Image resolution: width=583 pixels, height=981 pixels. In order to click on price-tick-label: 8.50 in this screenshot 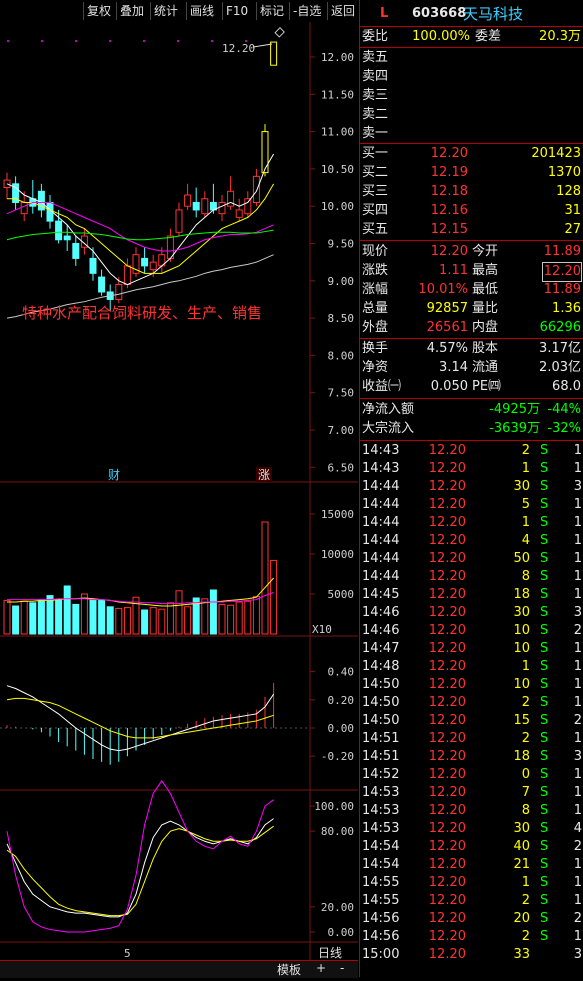, I will do `click(341, 318)`.